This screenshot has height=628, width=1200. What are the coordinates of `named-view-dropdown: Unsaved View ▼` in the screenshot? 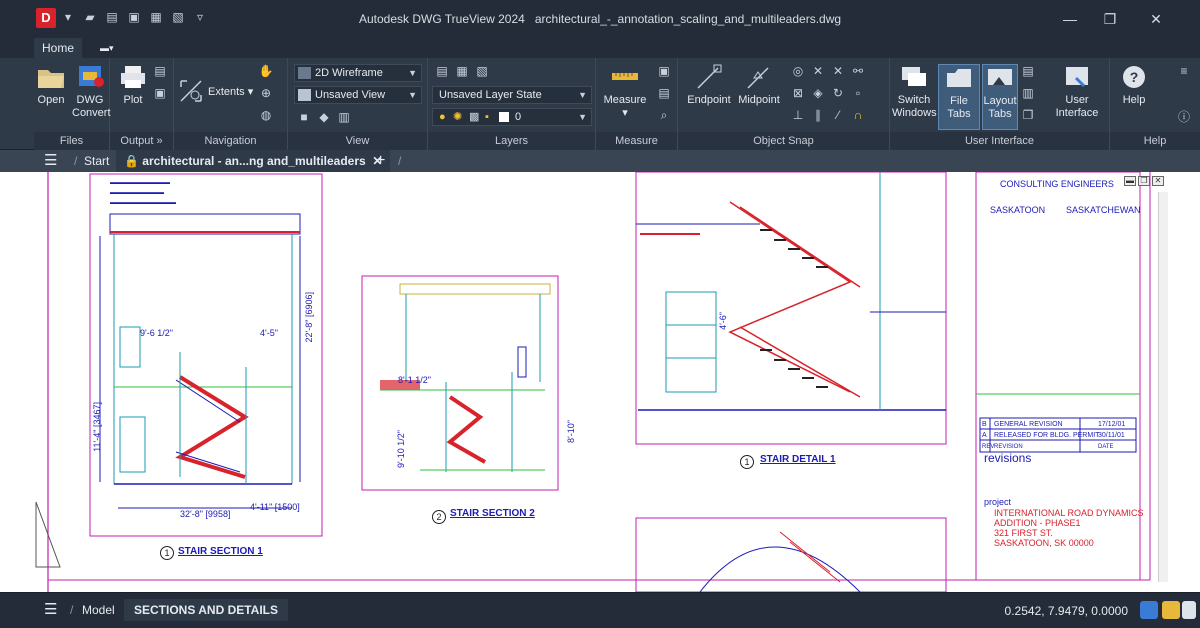 It's located at (358, 95).